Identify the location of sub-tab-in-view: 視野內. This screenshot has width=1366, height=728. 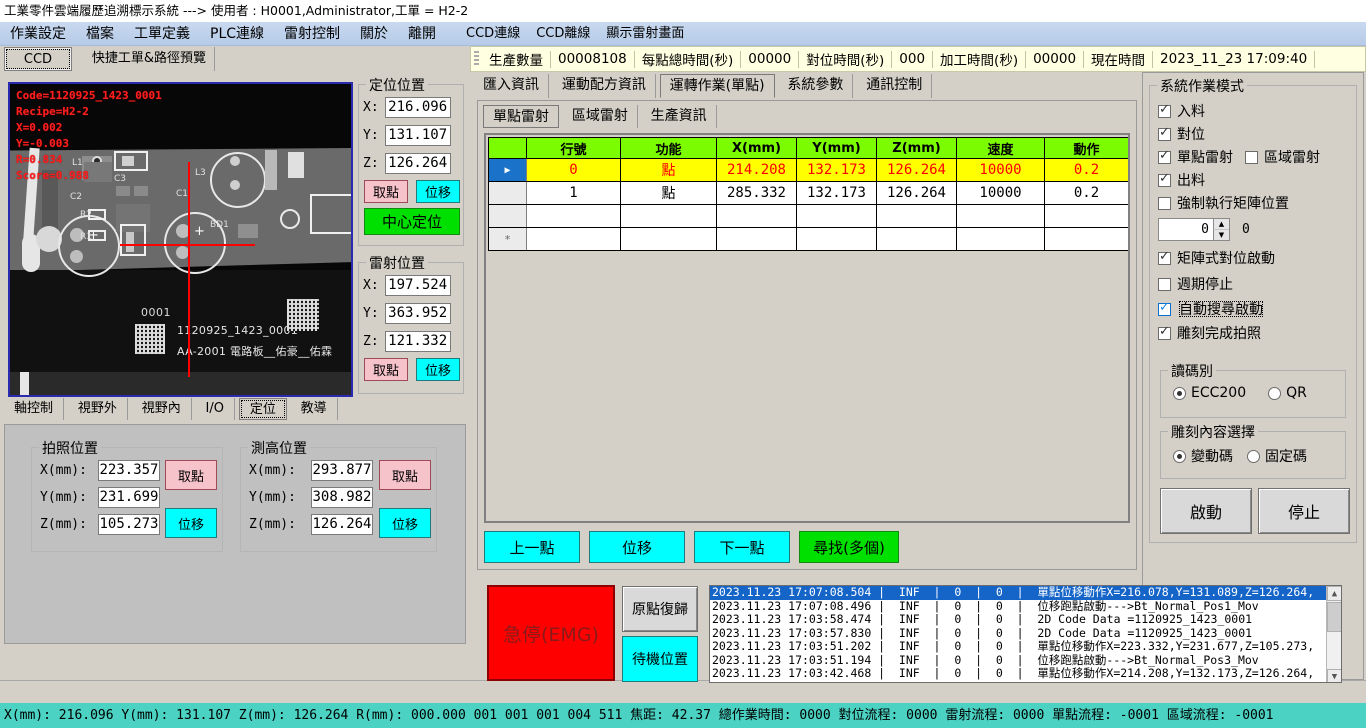
(162, 409).